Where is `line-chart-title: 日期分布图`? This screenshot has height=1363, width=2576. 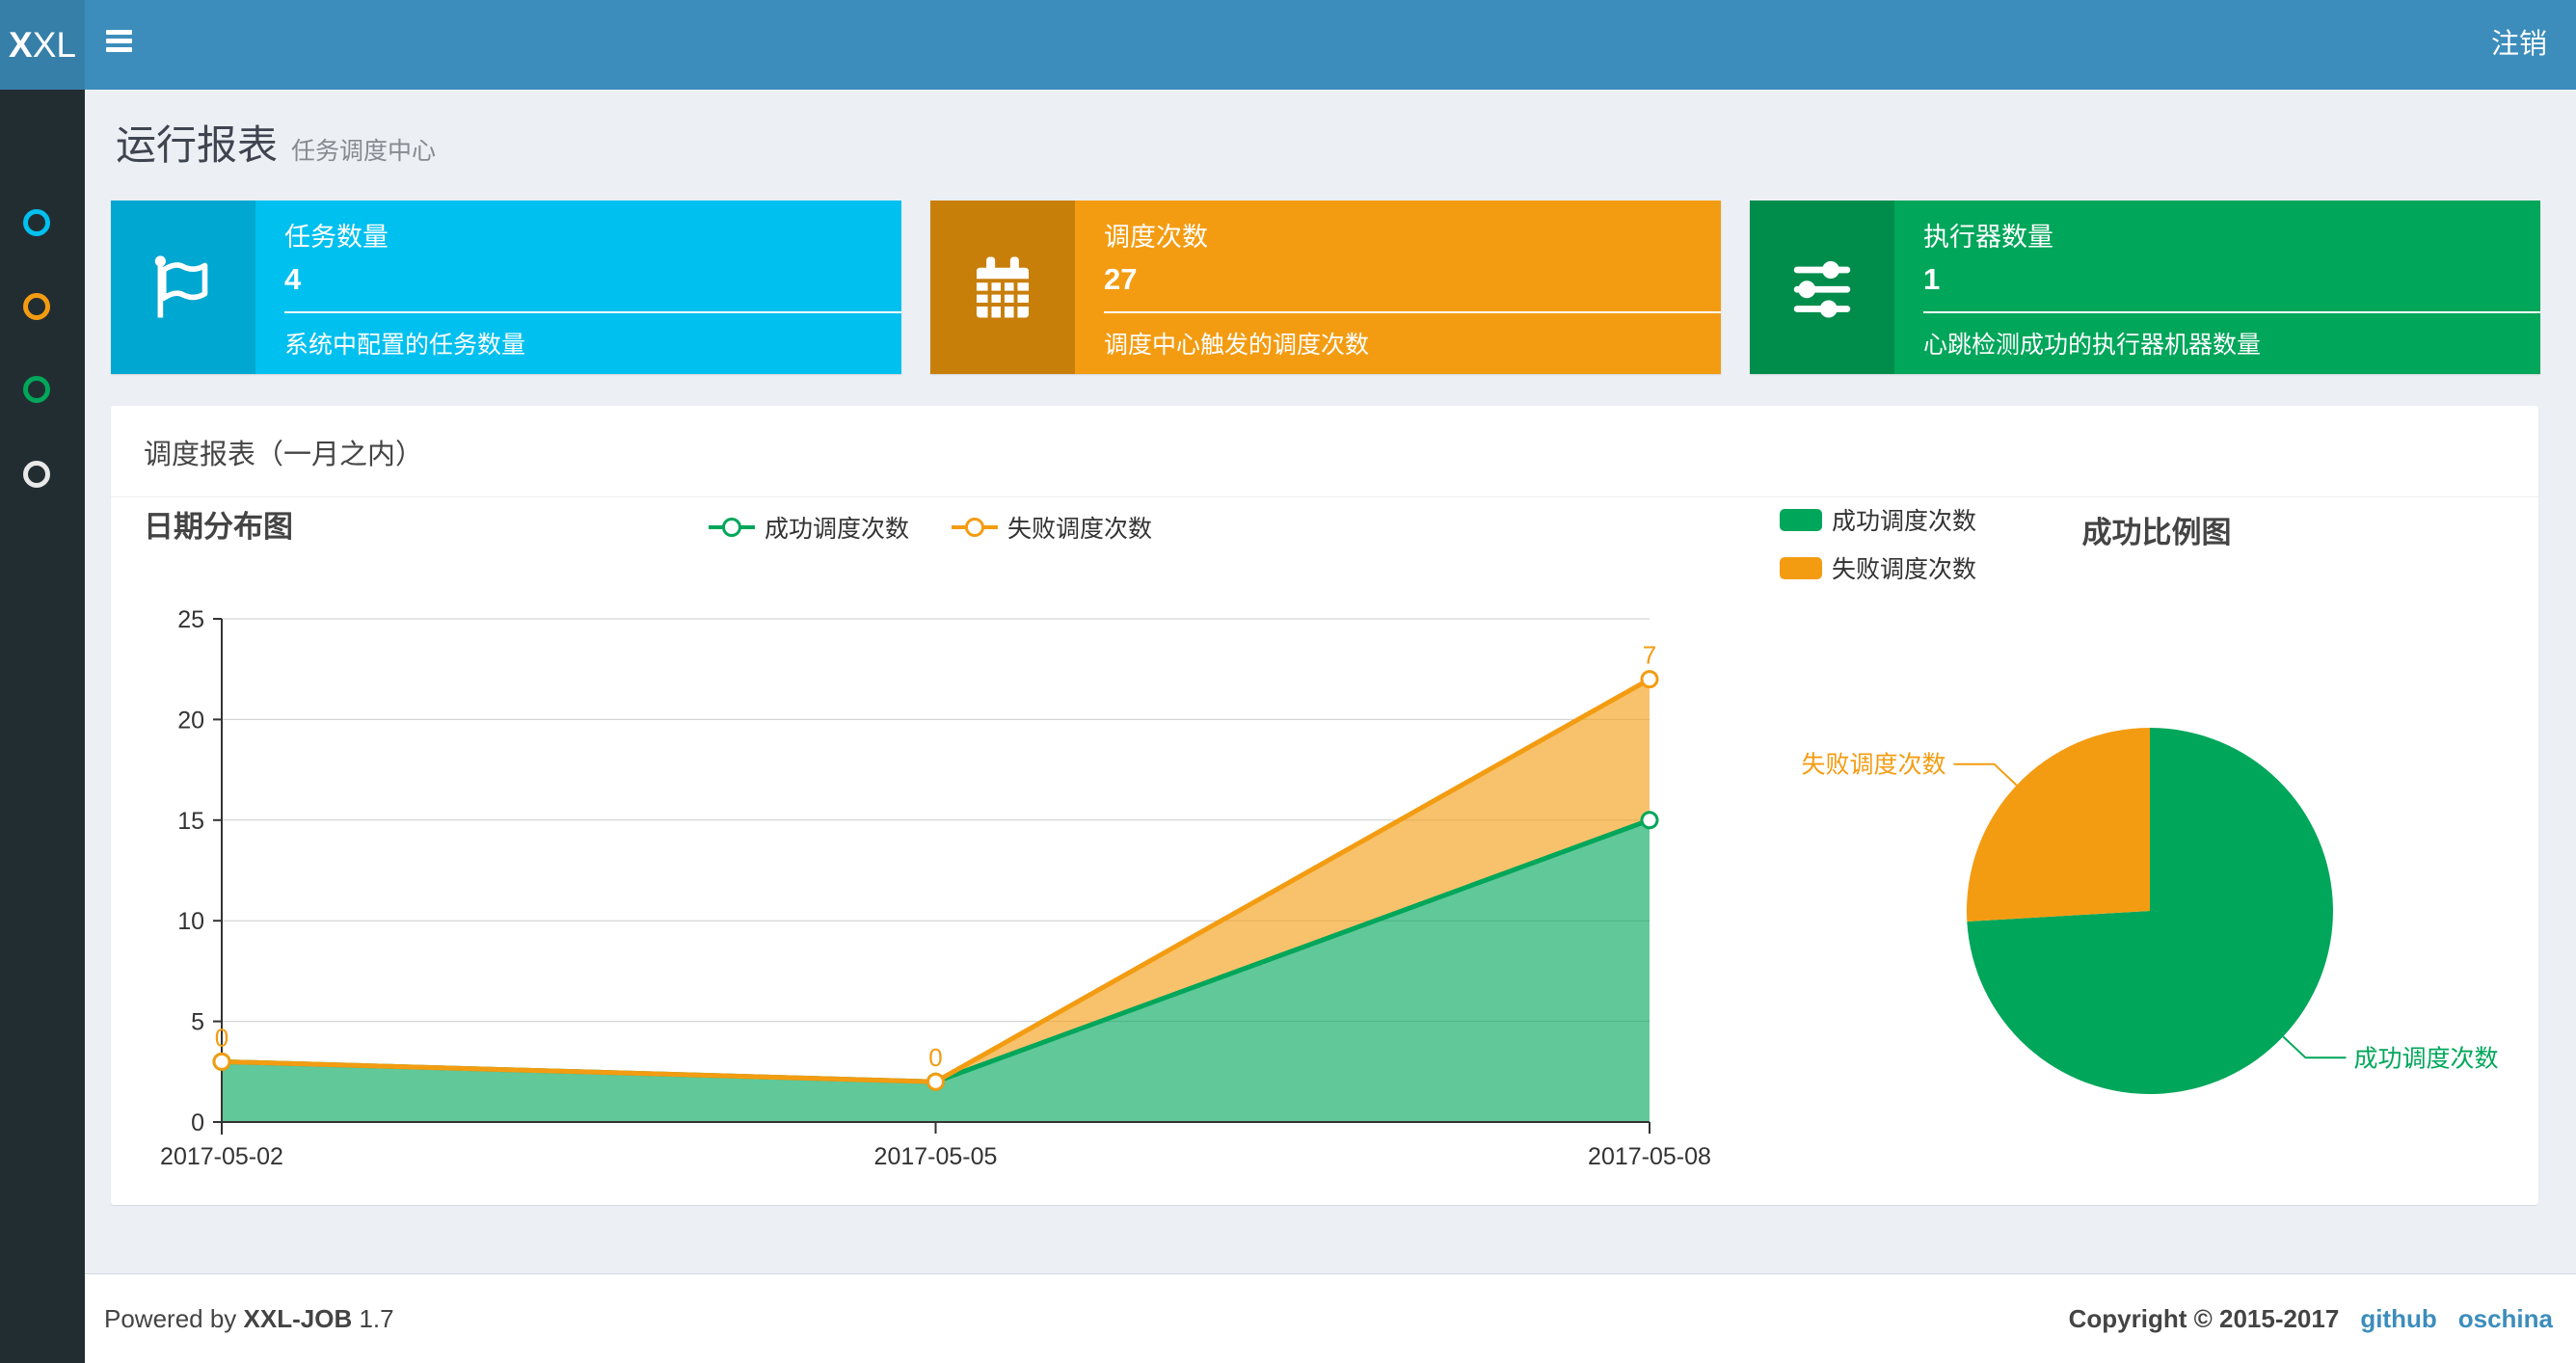 line-chart-title: 日期分布图 is located at coordinates (219, 527).